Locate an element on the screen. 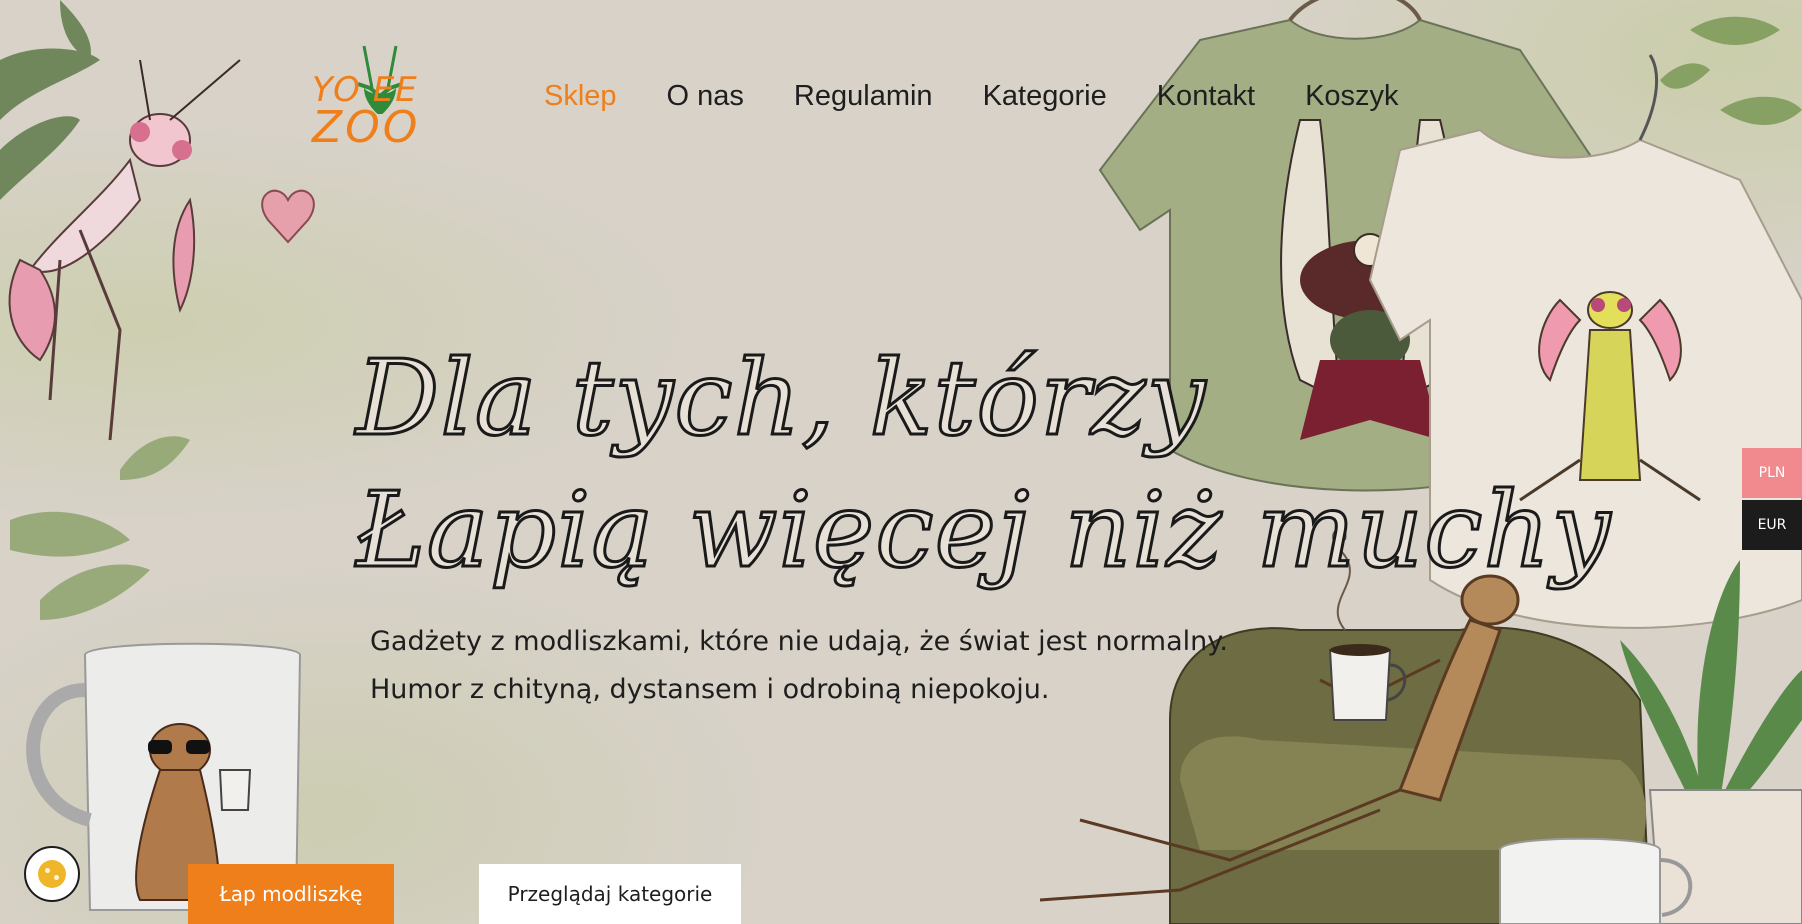 The width and height of the screenshot is (1802, 924). logo: YO EE ZOO is located at coordinates (382, 98).